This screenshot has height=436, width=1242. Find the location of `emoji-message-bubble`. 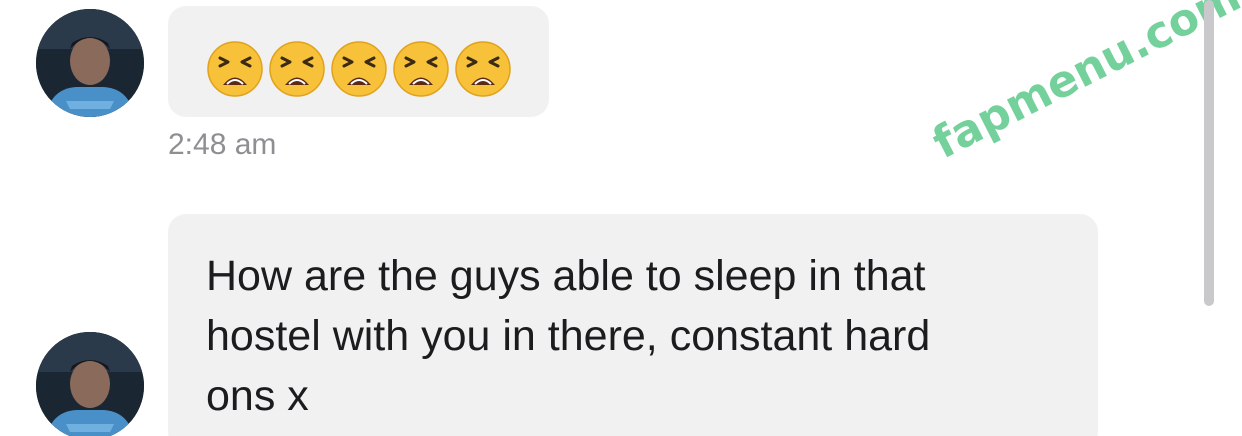

emoji-message-bubble is located at coordinates (358, 61).